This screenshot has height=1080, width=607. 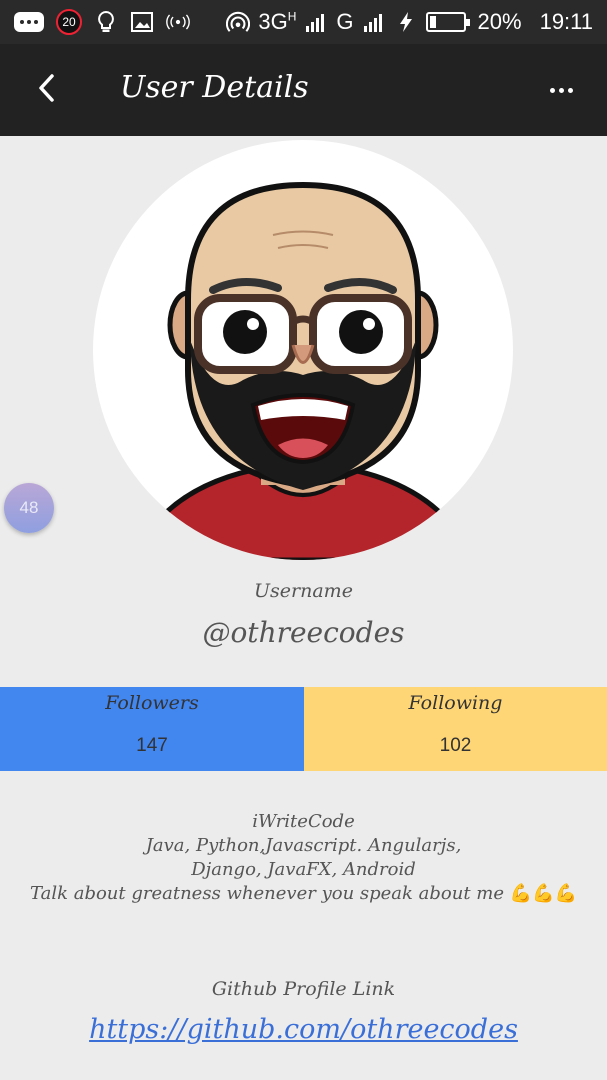 What do you see at coordinates (561, 90) in the screenshot?
I see `more-options-button` at bounding box center [561, 90].